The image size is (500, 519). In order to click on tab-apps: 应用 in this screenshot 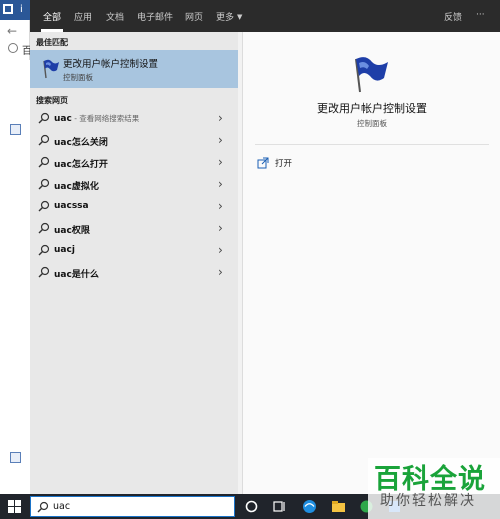, I will do `click(83, 16)`.